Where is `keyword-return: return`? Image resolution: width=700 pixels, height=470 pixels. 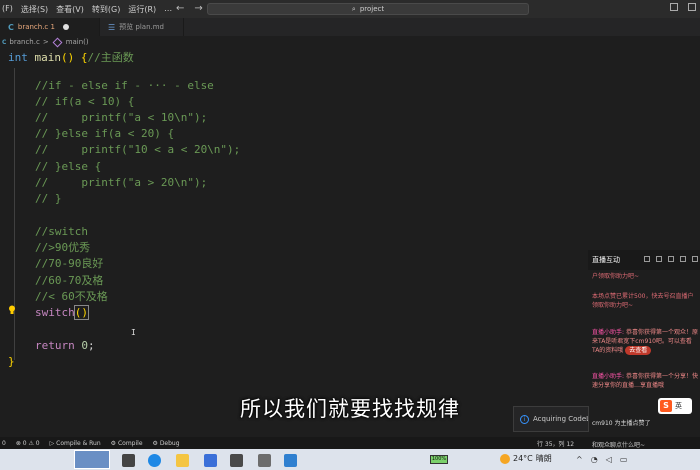
keyword-return: return is located at coordinates (55, 345).